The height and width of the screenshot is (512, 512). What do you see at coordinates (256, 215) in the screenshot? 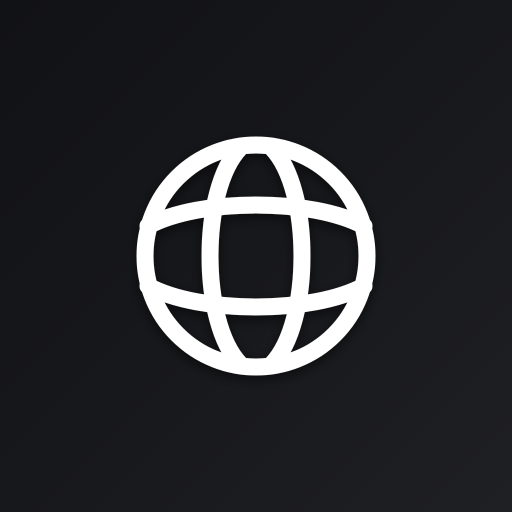
I see `globe-parallel-top` at bounding box center [256, 215].